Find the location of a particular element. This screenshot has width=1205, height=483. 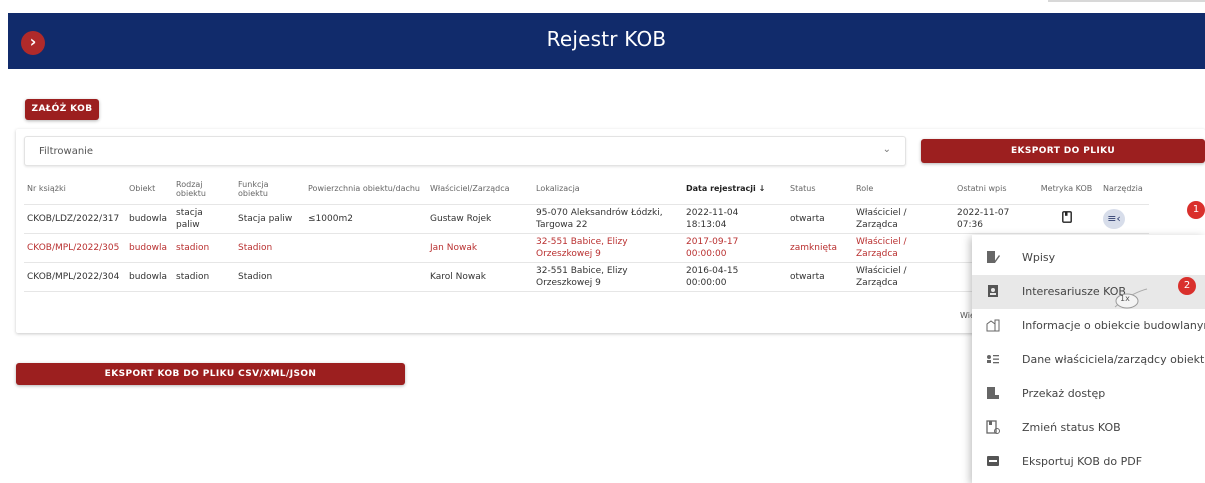

page-title: Rejestr KOB is located at coordinates (606, 39).